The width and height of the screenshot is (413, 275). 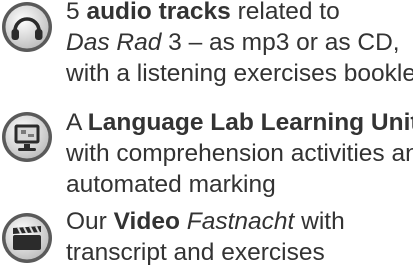 What do you see at coordinates (27, 137) in the screenshot?
I see `computer-monitor-icon` at bounding box center [27, 137].